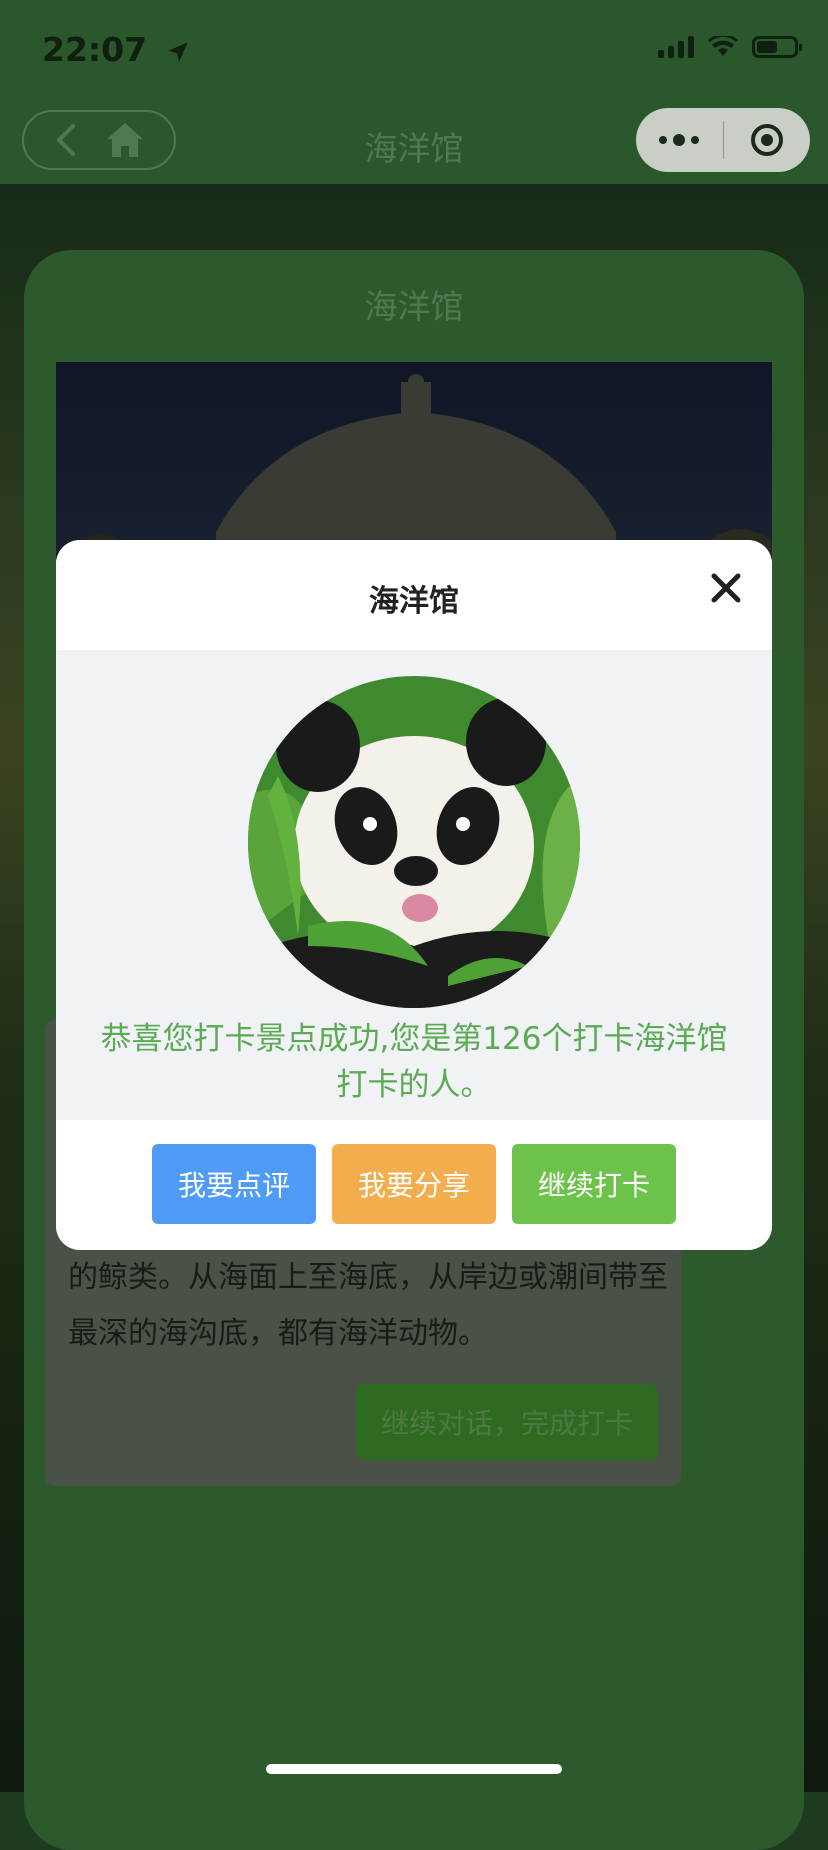  Describe the element at coordinates (414, 142) in the screenshot. I see `nav-bar: 海洋馆` at that location.